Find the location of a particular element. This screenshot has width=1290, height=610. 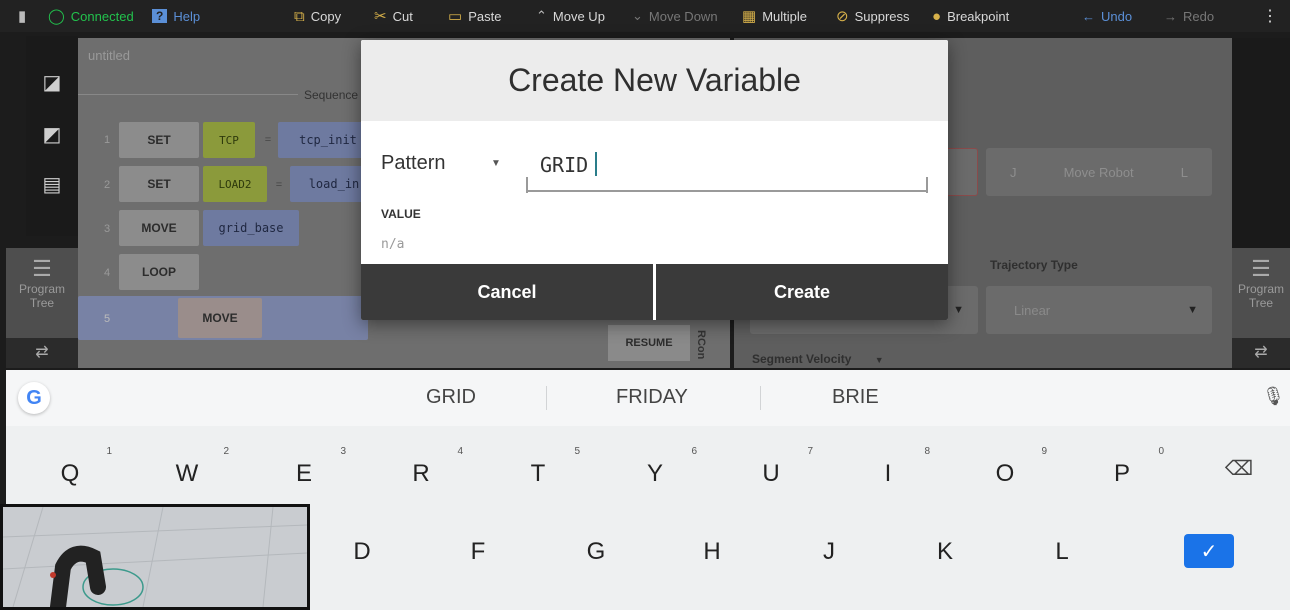

key-o: O9 is located at coordinates (1005, 474).